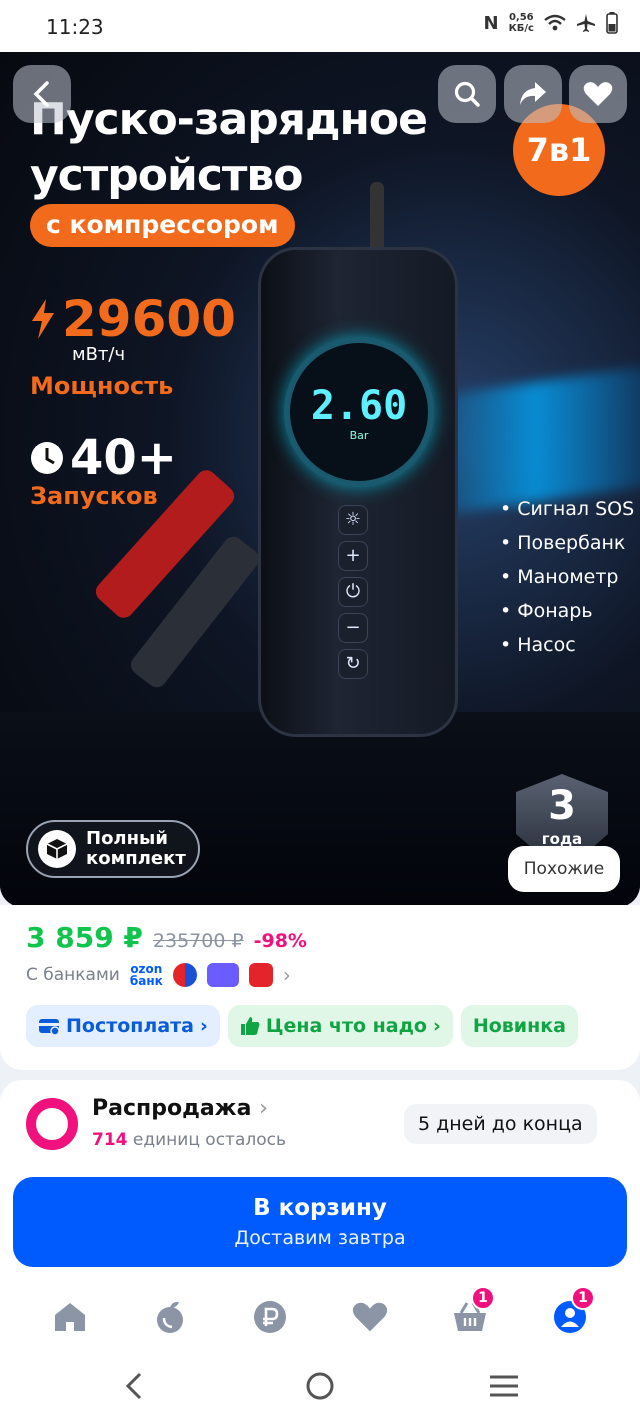  I want to click on ozon-bank-logo: ozon банк, so click(146, 975).